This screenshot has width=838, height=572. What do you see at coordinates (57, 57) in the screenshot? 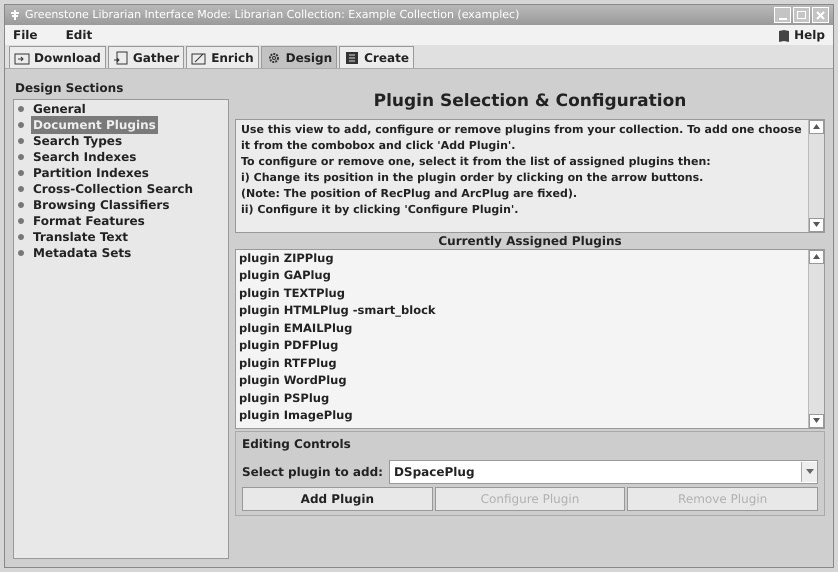
I see `tab: Download` at bounding box center [57, 57].